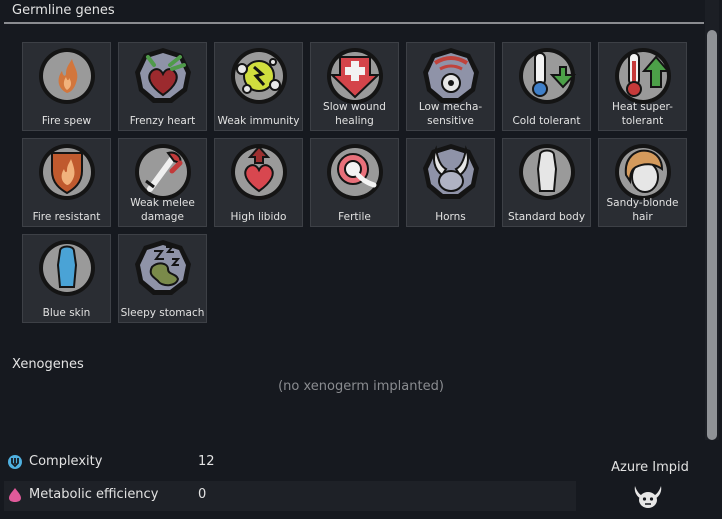  Describe the element at coordinates (258, 121) in the screenshot. I see `gene-label: Weak immunity` at that location.